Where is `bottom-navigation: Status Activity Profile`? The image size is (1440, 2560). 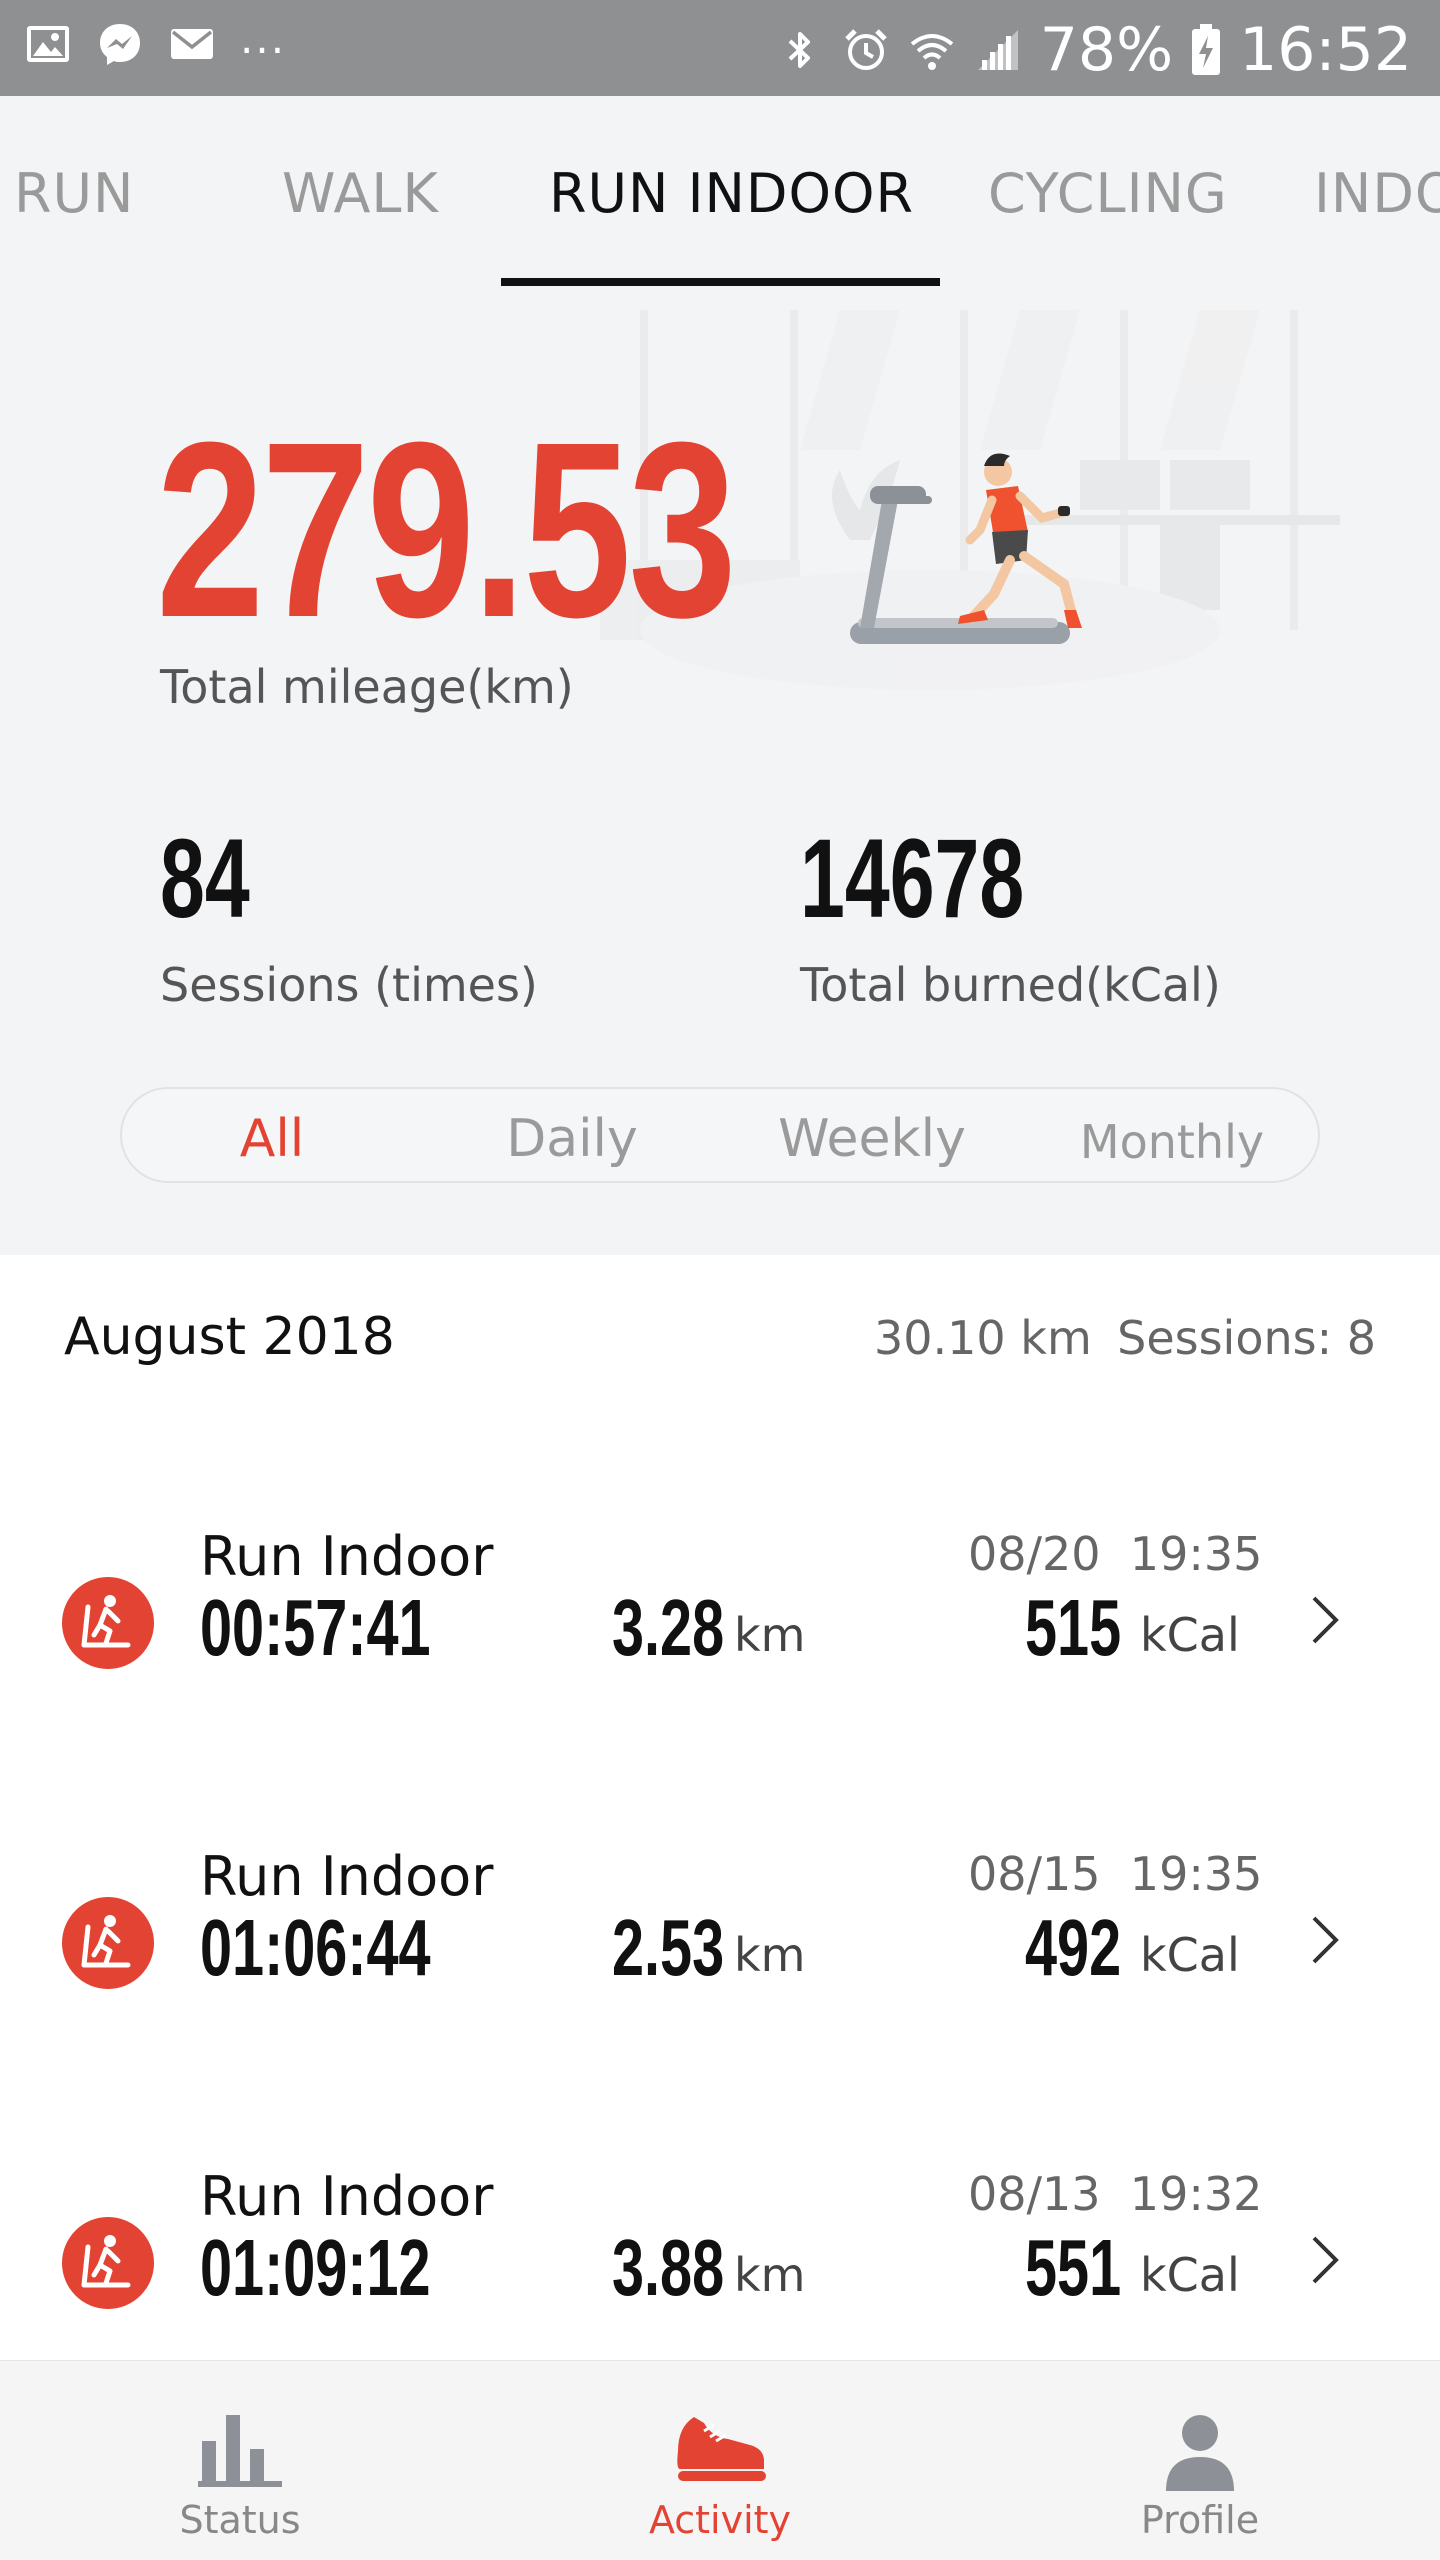 bottom-navigation: Status Activity Profile is located at coordinates (720, 2460).